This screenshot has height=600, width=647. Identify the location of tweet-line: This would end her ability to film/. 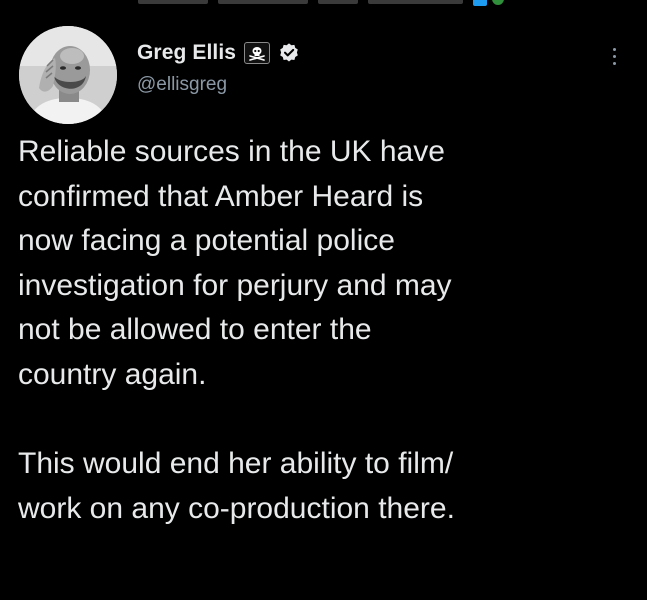
(236, 464).